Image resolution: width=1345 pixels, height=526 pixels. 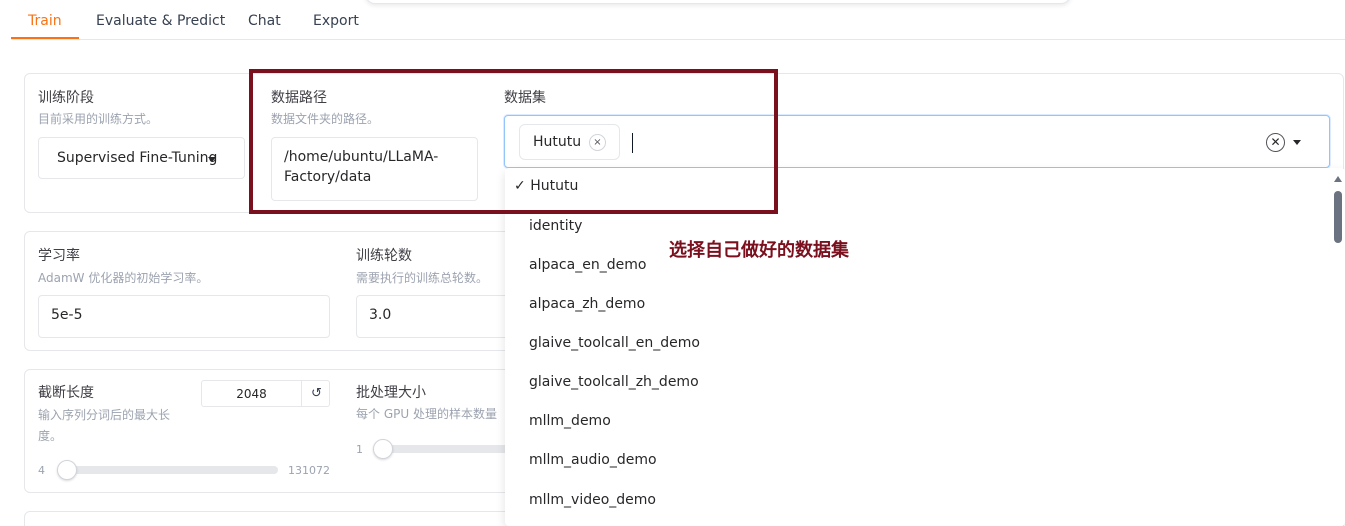 I want to click on training-stage-info: 目前采用的训练方式。, so click(x=98, y=119).